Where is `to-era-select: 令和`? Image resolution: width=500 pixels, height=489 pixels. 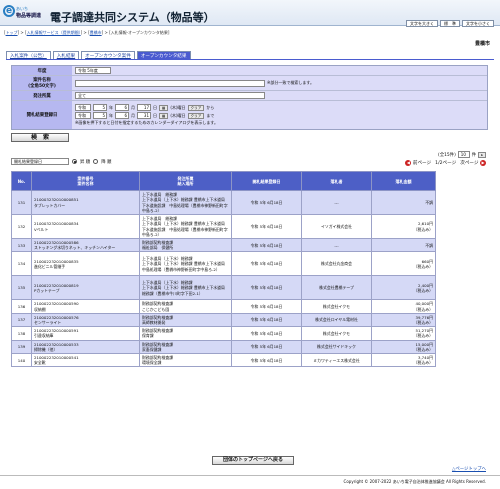
to-era-select: 令和 is located at coordinates (83, 115).